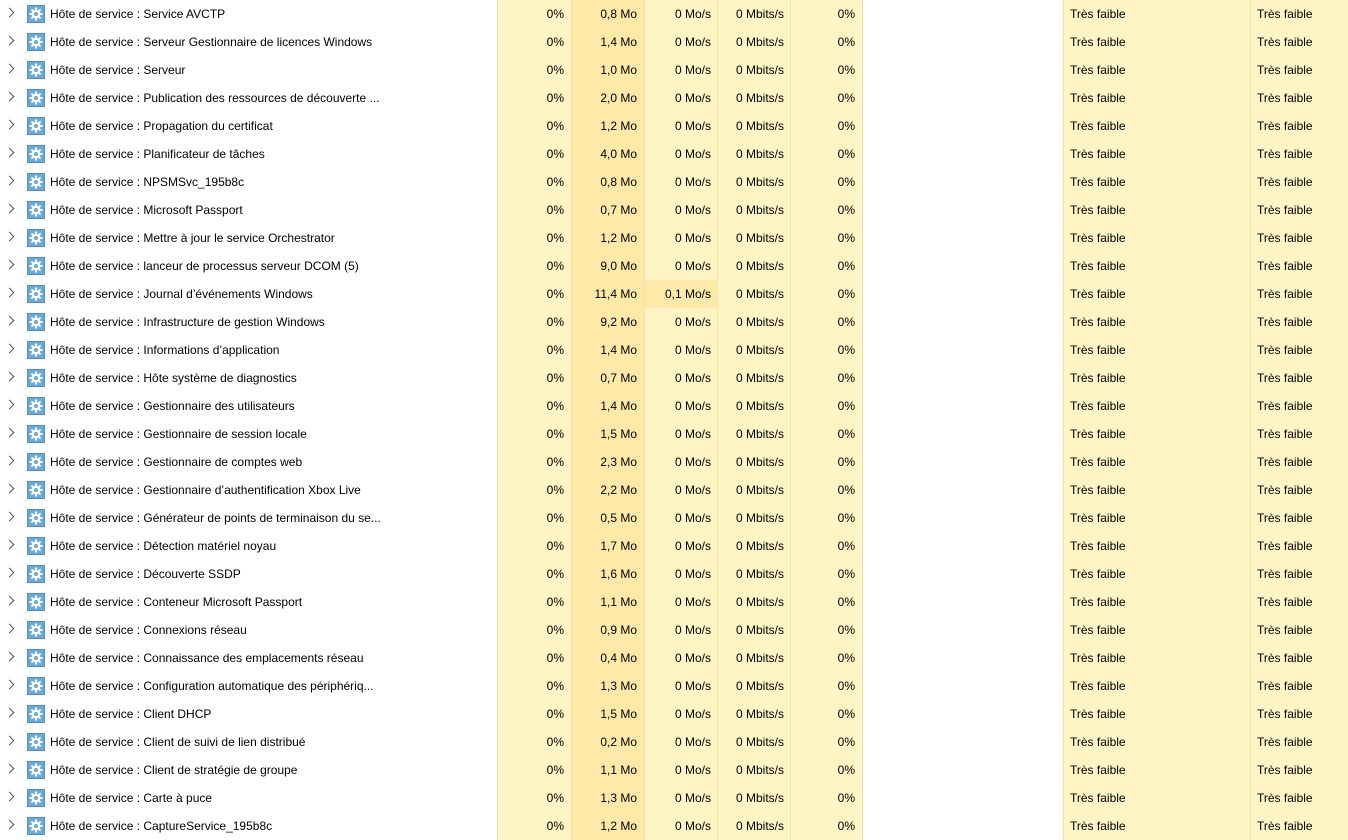  What do you see at coordinates (680, 798) in the screenshot?
I see `disk-cell: 0 Mo/s` at bounding box center [680, 798].